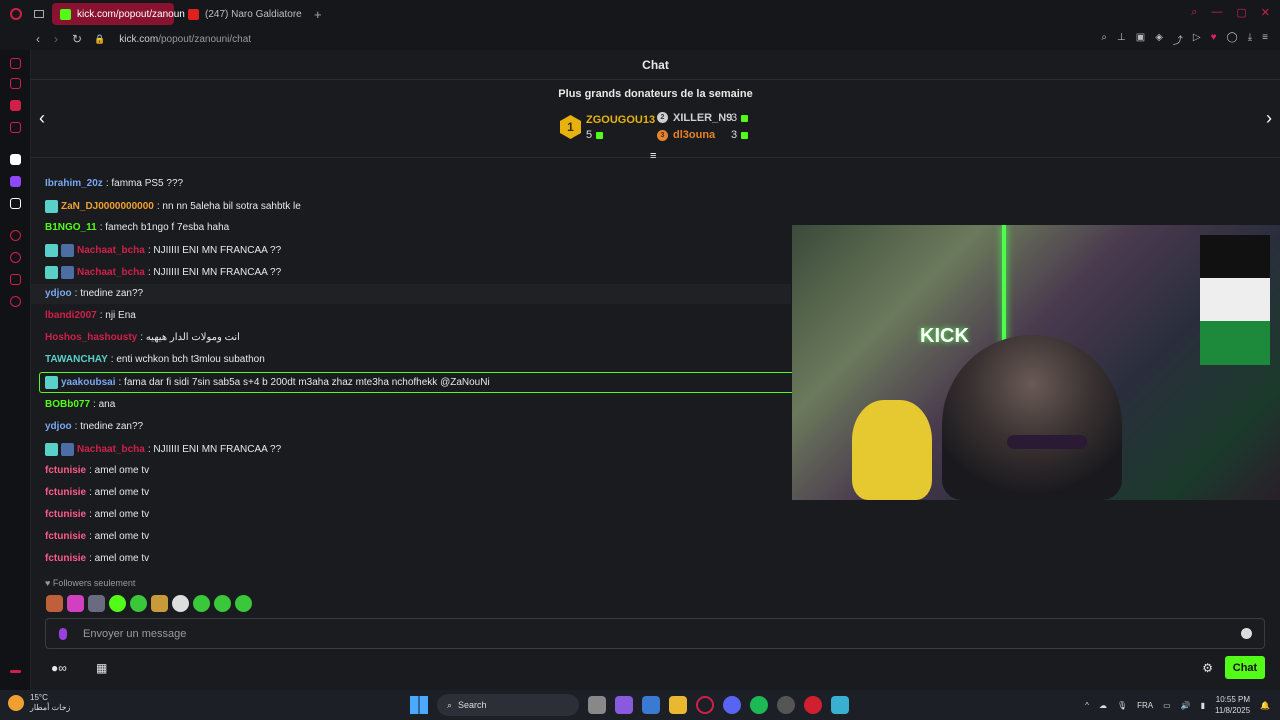  Describe the element at coordinates (1207, 668) in the screenshot. I see `gear-icon: ⚙` at that location.